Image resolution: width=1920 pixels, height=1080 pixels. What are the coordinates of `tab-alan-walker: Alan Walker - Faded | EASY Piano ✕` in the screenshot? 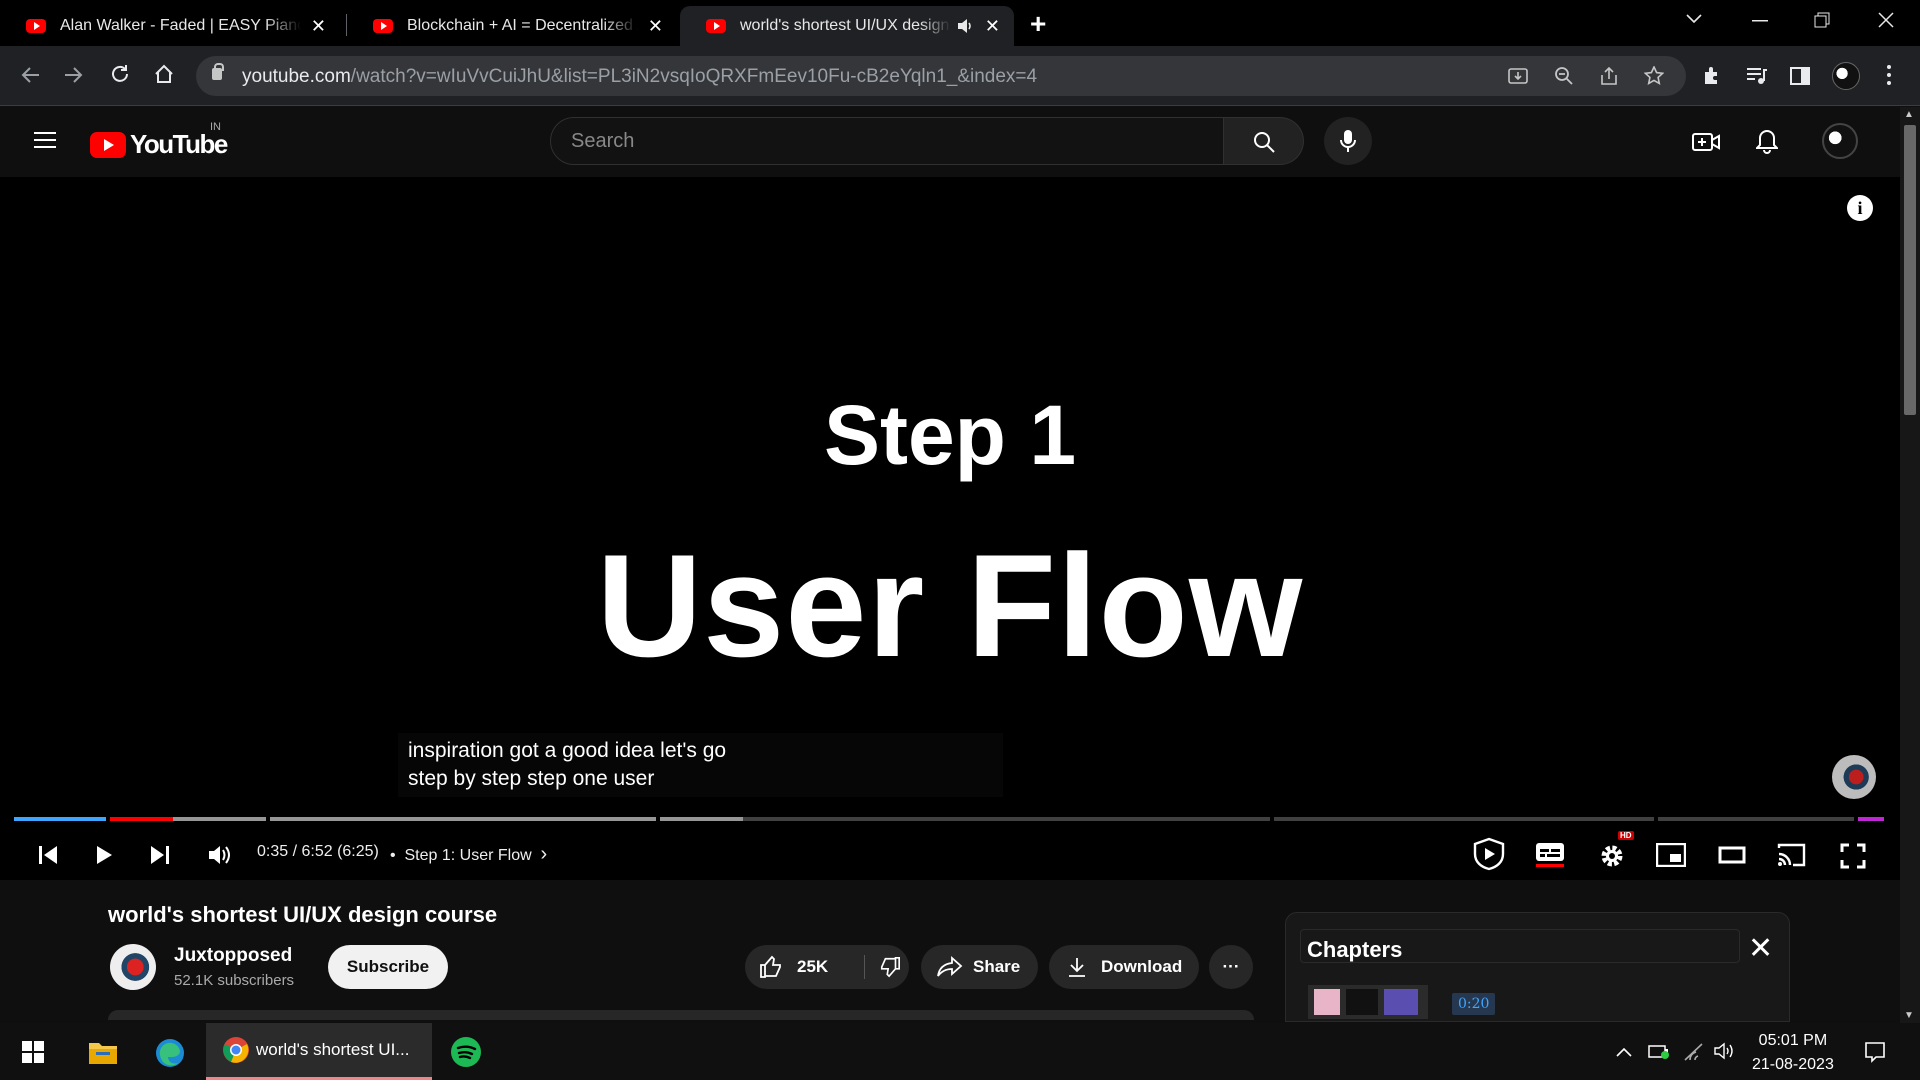 It's located at (170, 26).